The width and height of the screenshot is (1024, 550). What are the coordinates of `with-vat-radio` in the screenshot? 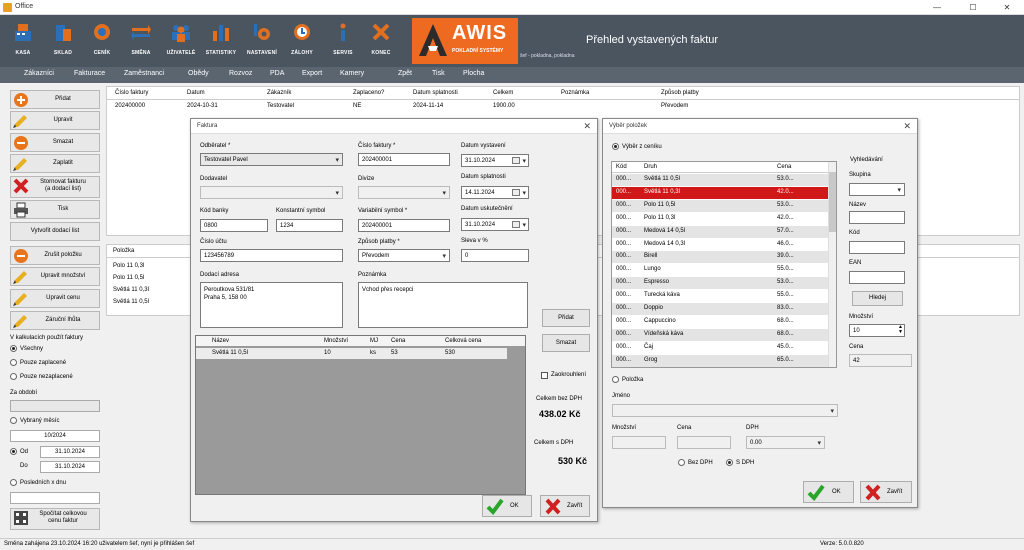 It's located at (729, 462).